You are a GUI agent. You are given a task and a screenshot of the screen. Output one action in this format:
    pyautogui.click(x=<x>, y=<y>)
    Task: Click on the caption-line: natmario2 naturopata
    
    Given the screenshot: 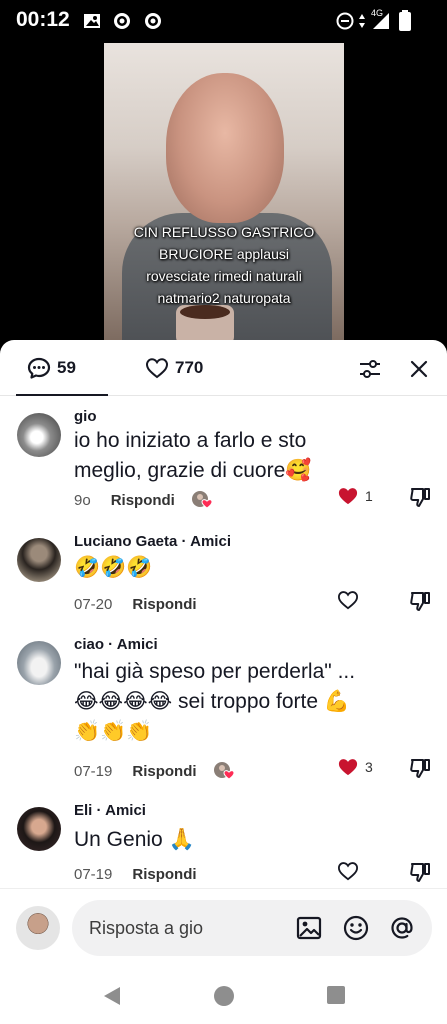 What is the action you would take?
    pyautogui.click(x=224, y=298)
    